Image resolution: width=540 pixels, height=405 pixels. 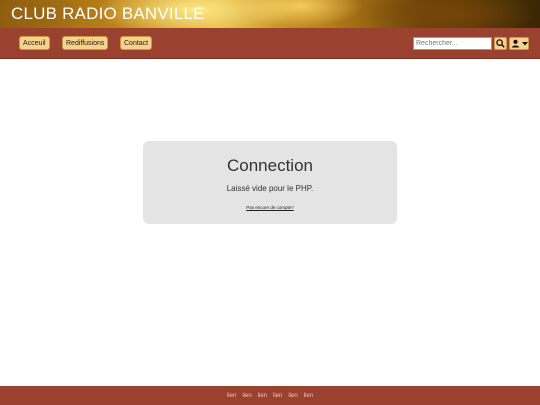 I want to click on footer-links: lien lien lien lien lien lien, so click(x=270, y=395).